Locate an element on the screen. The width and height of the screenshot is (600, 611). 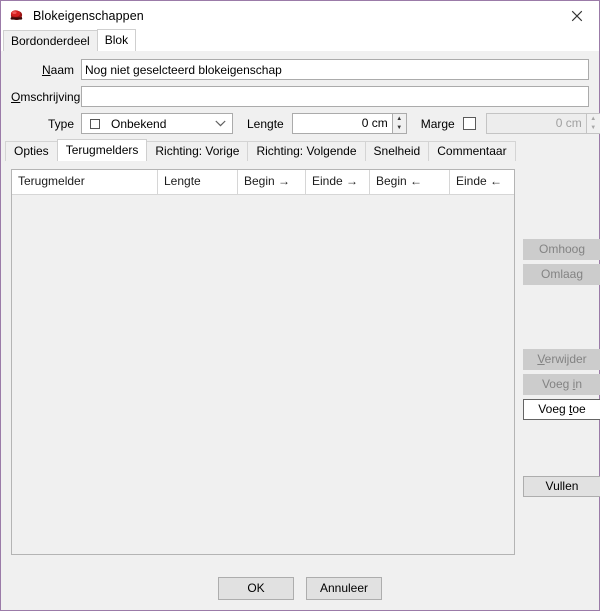
cancel-button: Annuleer is located at coordinates (344, 588).